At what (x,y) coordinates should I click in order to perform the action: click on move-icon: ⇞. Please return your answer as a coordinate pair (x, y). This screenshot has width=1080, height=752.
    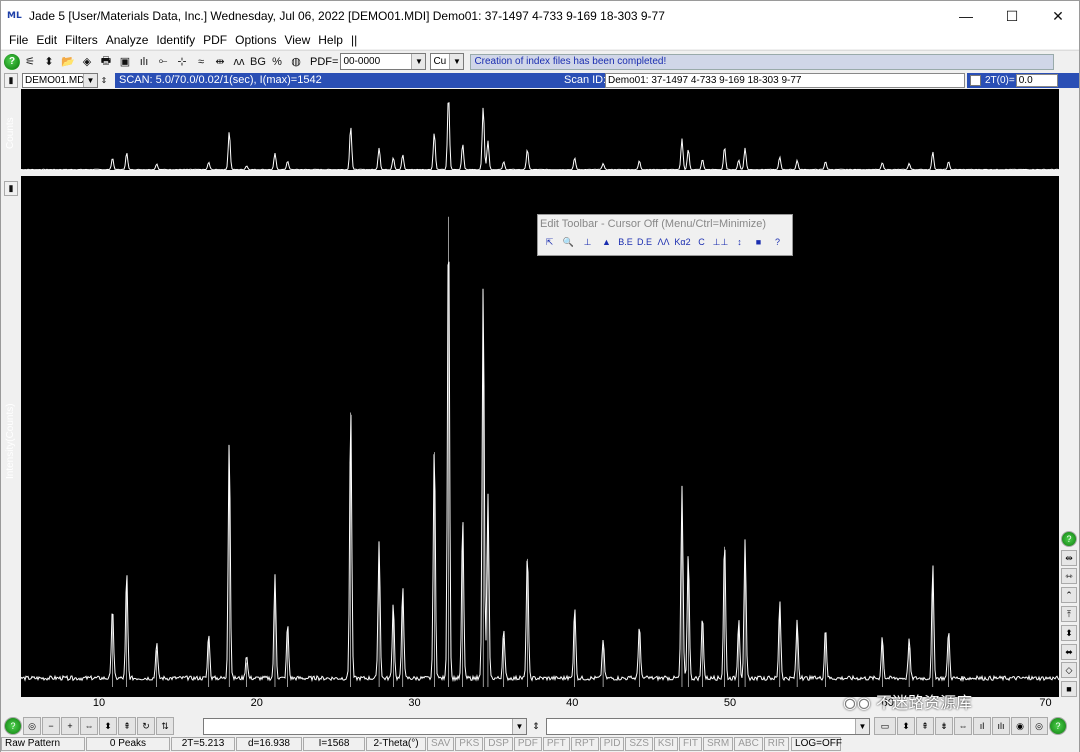
    Looking at the image, I should click on (127, 726).